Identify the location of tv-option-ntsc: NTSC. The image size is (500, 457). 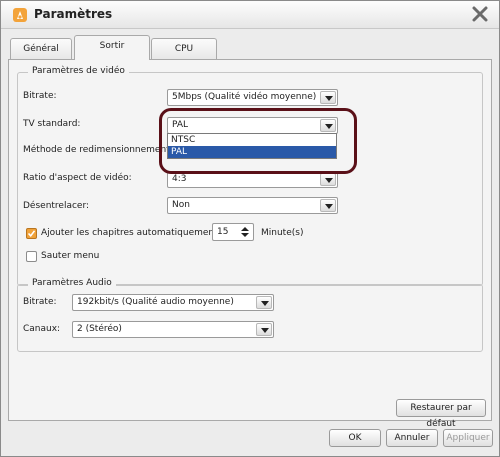
(252, 140).